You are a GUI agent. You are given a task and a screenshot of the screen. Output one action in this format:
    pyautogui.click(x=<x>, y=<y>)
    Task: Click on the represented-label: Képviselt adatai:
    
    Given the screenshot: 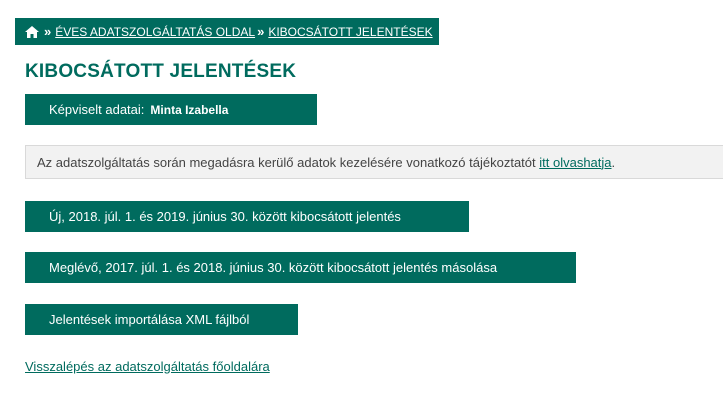 What is the action you would take?
    pyautogui.click(x=97, y=109)
    